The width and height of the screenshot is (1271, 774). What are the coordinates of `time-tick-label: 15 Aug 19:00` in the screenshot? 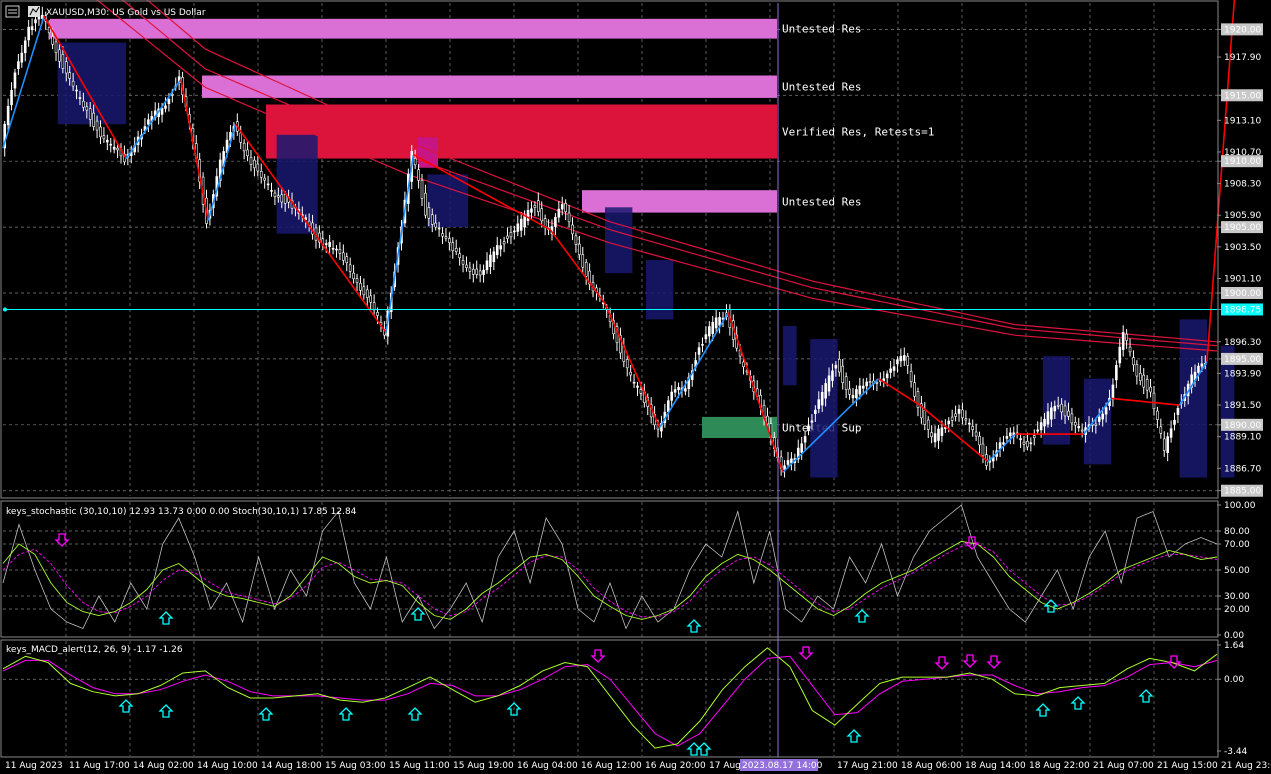 It's located at (483, 766).